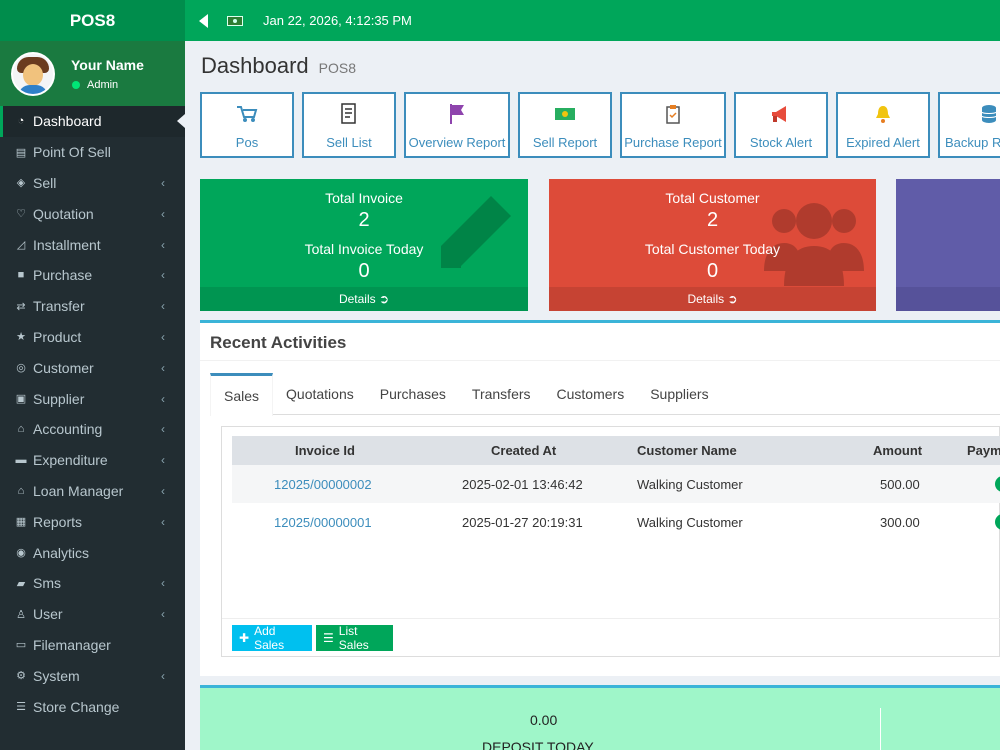 This screenshot has width=1000, height=750. Describe the element at coordinates (92, 306) in the screenshot. I see `sidebar-item-transfer: ⇄ Transfer ‹` at that location.